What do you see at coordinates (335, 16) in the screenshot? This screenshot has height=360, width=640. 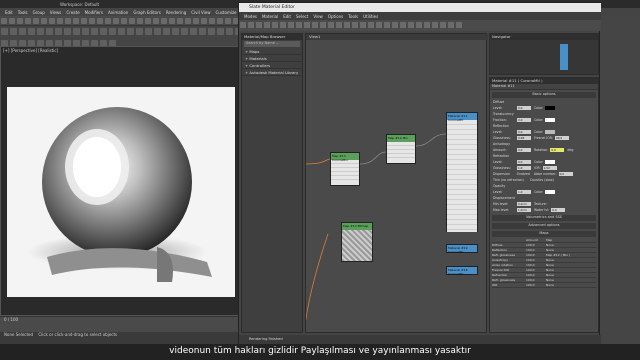 I see `slate-menu-item: Options` at bounding box center [335, 16].